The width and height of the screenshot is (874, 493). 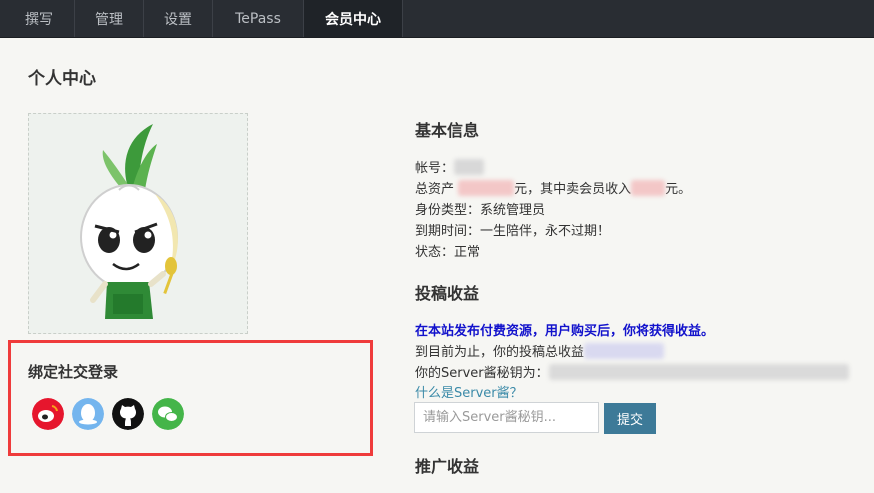 I want to click on avatar, so click(x=138, y=223).